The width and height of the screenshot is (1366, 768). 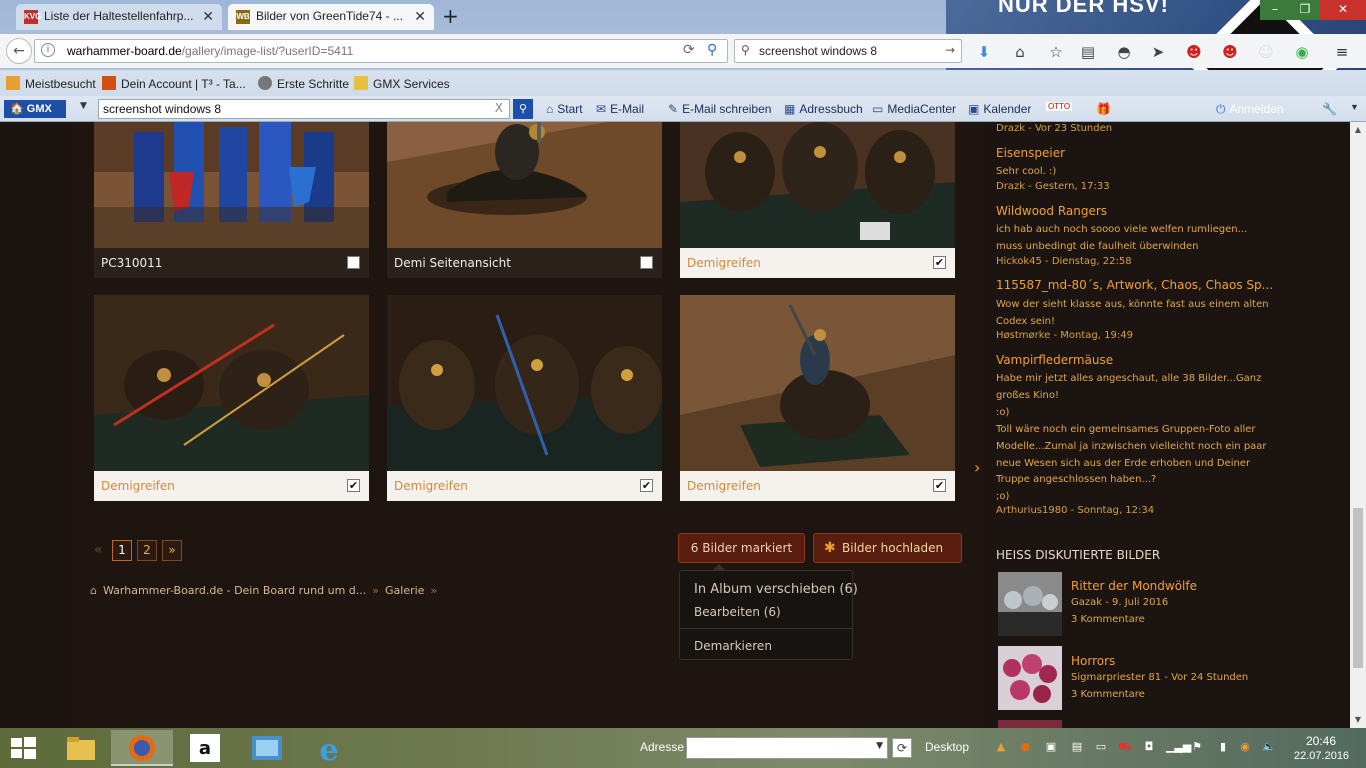 I want to click on bookmark-erste-schritte: Erste Schritte, so click(x=303, y=83).